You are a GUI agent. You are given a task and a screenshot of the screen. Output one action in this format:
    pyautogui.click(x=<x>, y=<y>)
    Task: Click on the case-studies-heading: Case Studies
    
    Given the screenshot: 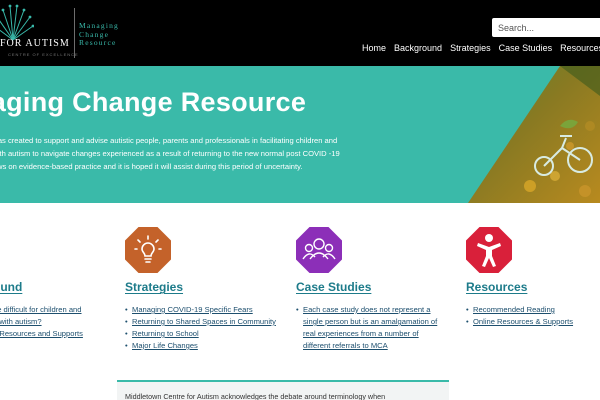 What is the action you would take?
    pyautogui.click(x=333, y=287)
    